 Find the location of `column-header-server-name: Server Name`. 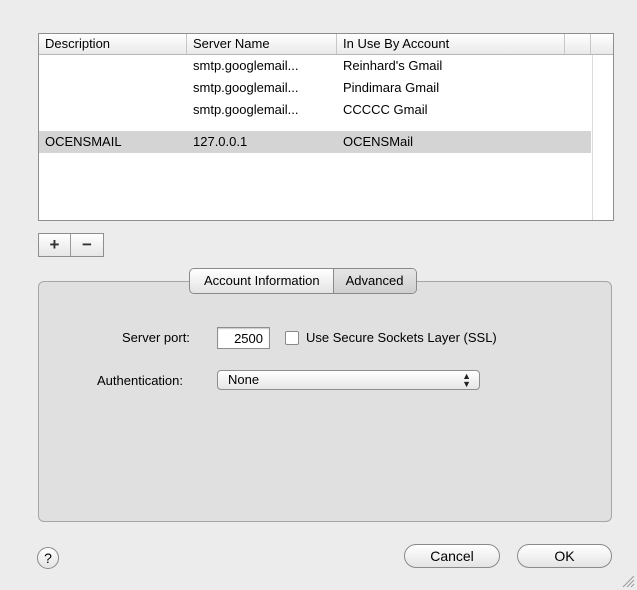

column-header-server-name: Server Name is located at coordinates (262, 44).